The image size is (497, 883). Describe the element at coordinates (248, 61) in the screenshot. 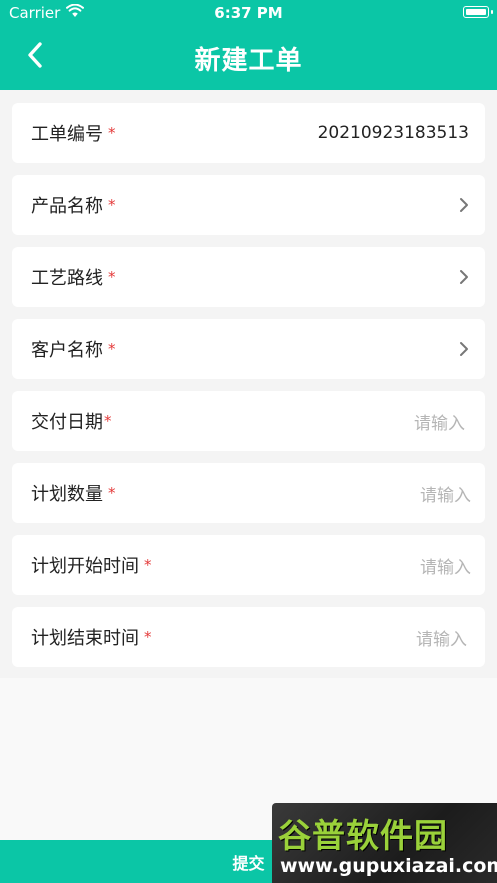

I see `page-title: 新建工单` at that location.